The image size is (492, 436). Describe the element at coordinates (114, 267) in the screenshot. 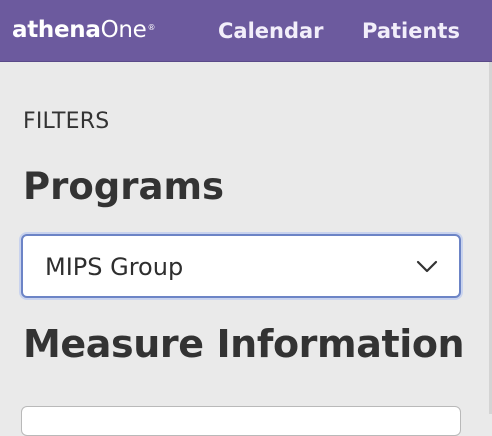

I see `programs-dropdown-value: MIPS Group` at that location.